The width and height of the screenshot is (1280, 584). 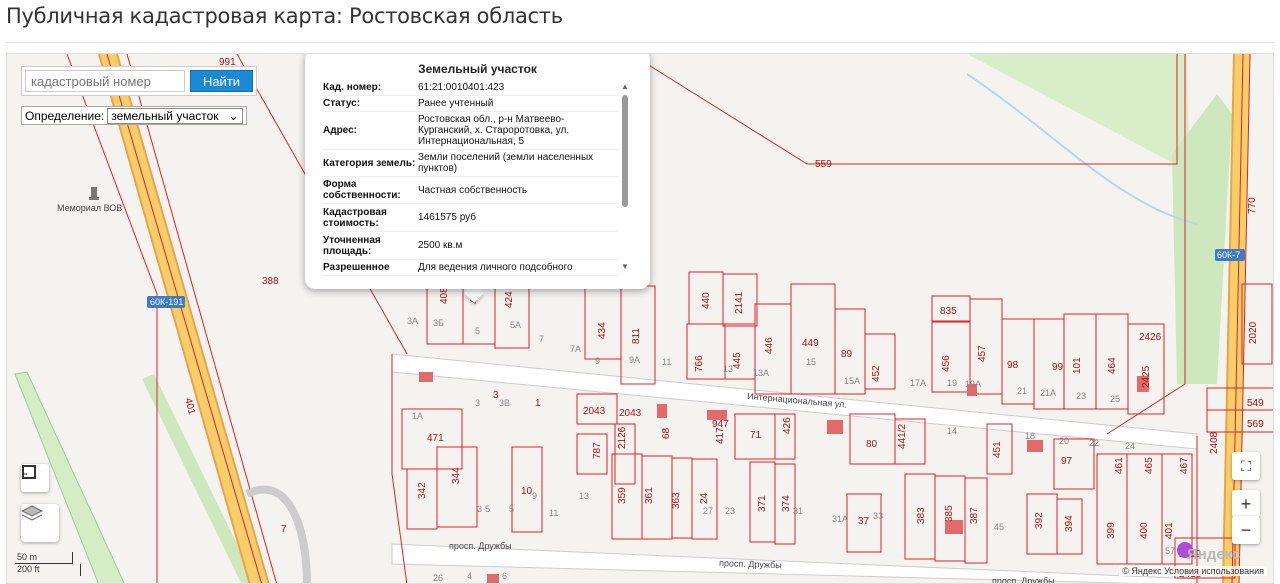 What do you see at coordinates (787, 425) in the screenshot?
I see `parcel-label: 426` at bounding box center [787, 425].